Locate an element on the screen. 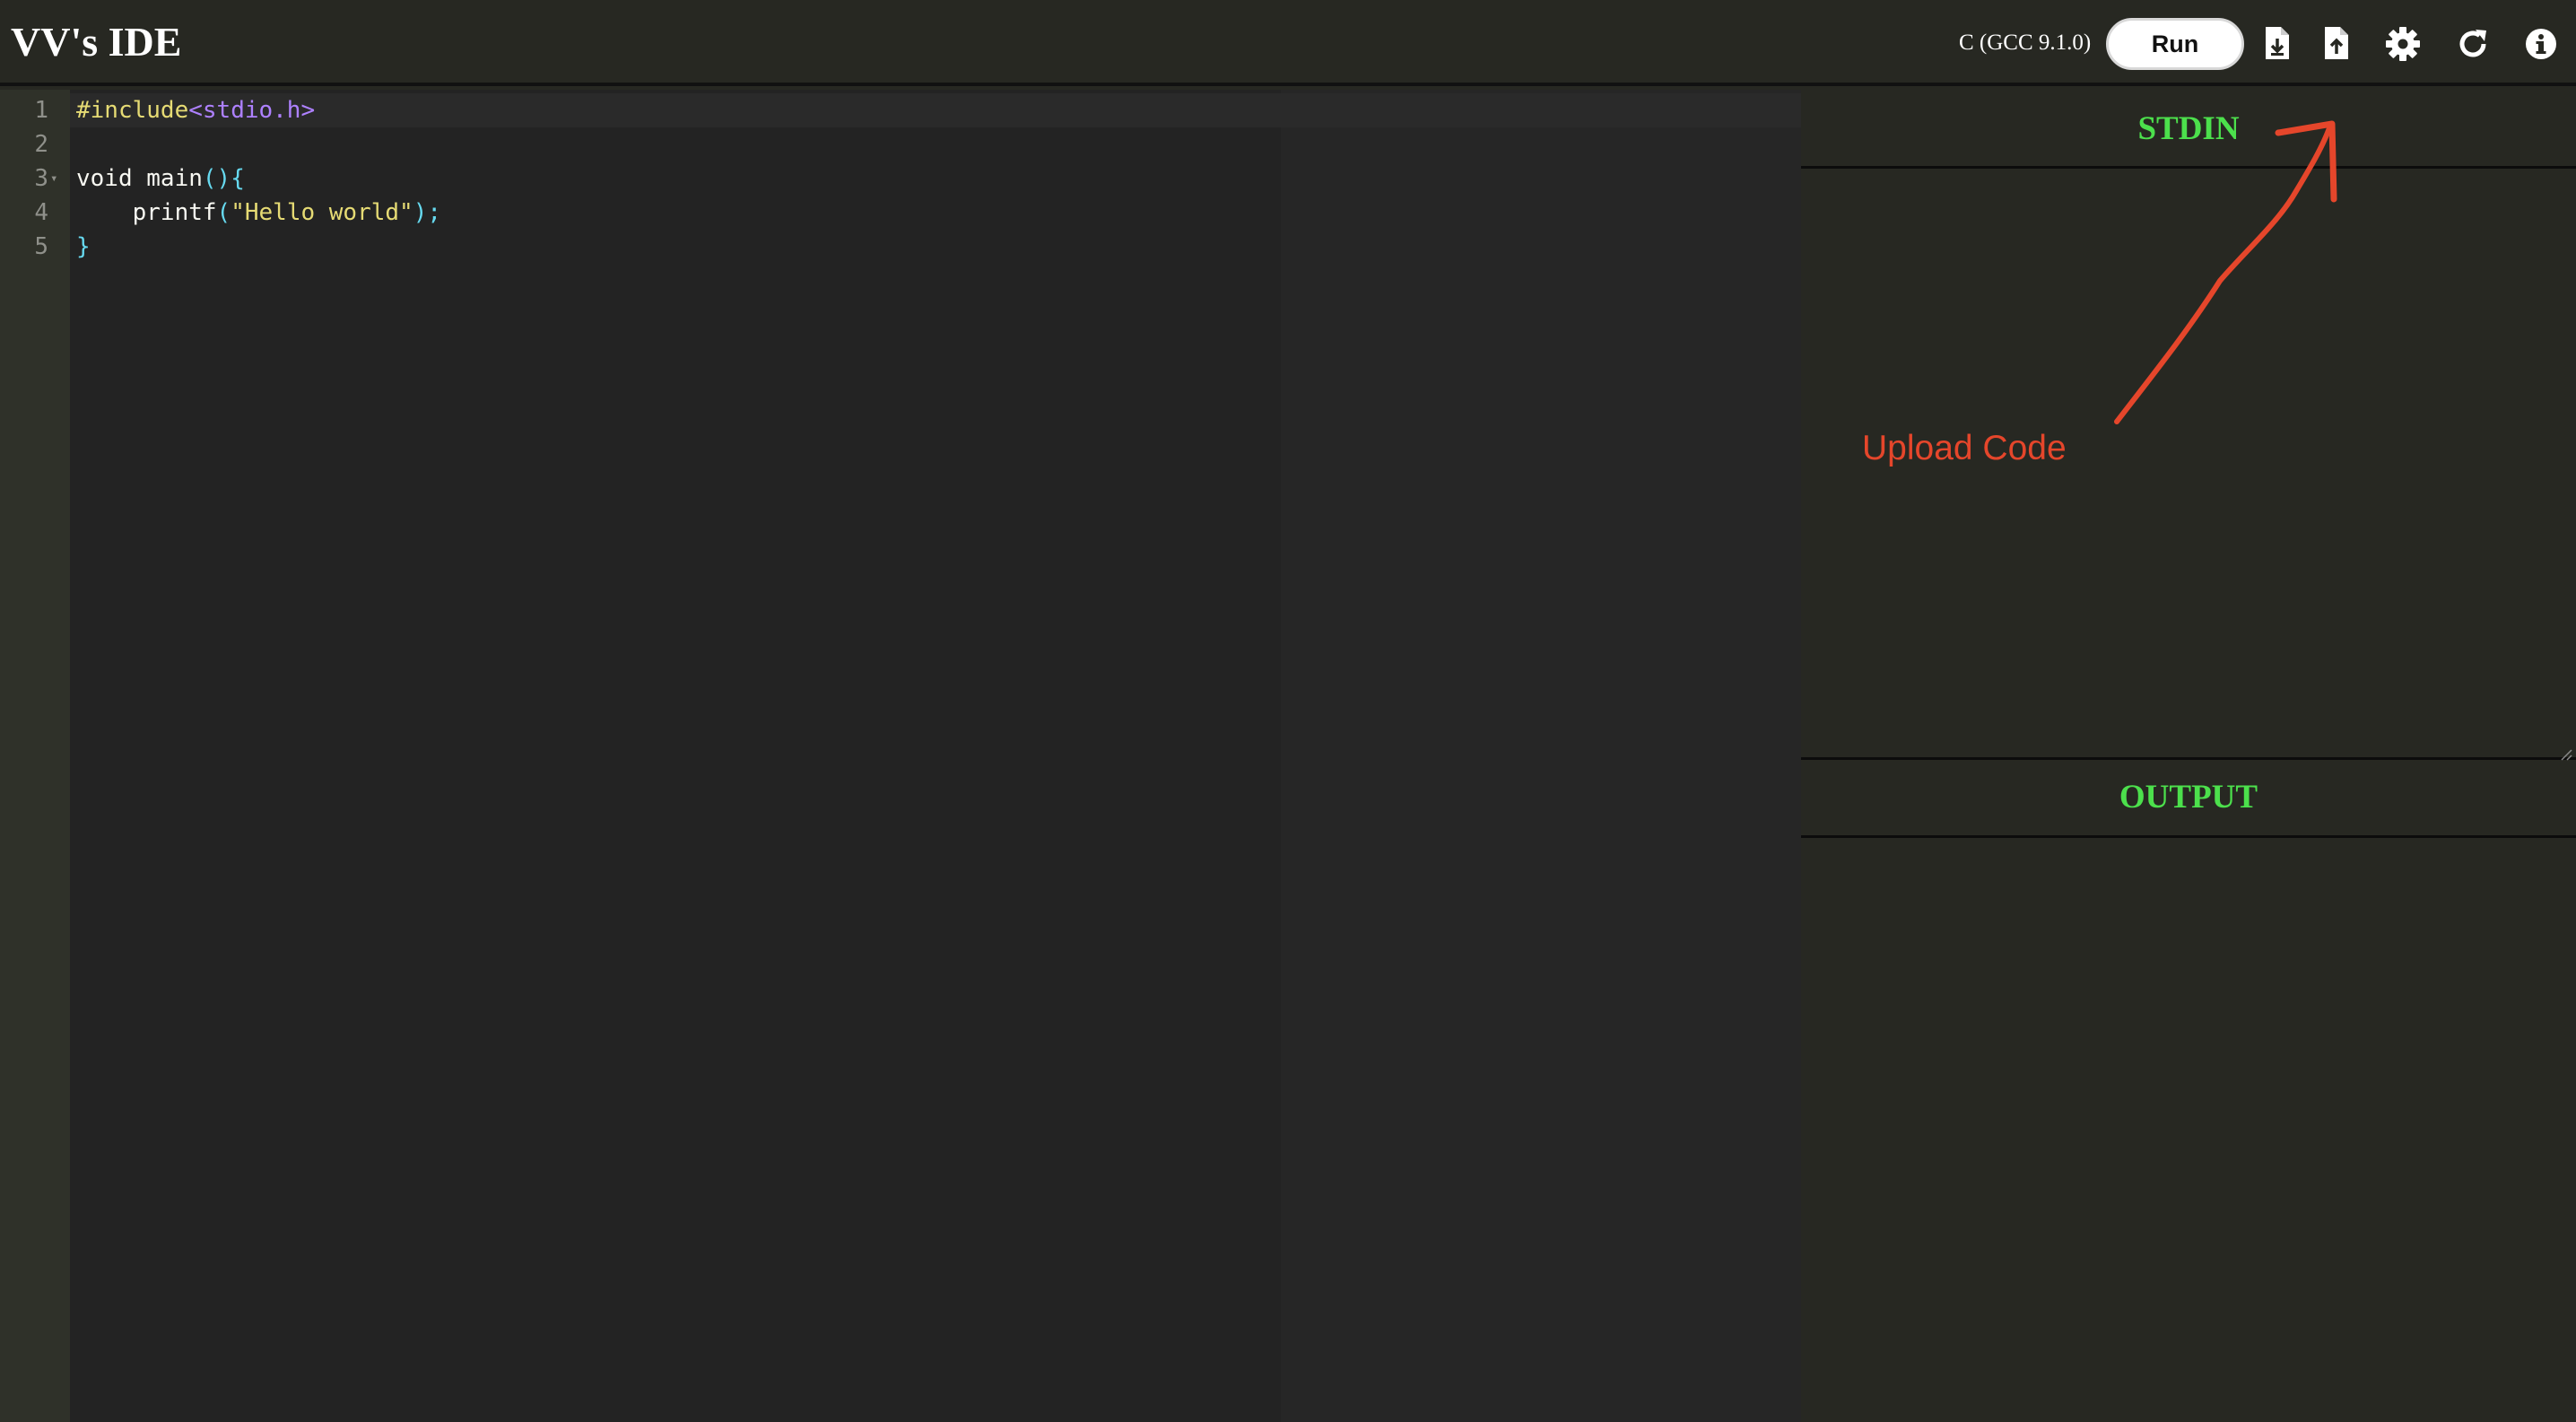  preprocessor-directive: #include is located at coordinates (132, 110).